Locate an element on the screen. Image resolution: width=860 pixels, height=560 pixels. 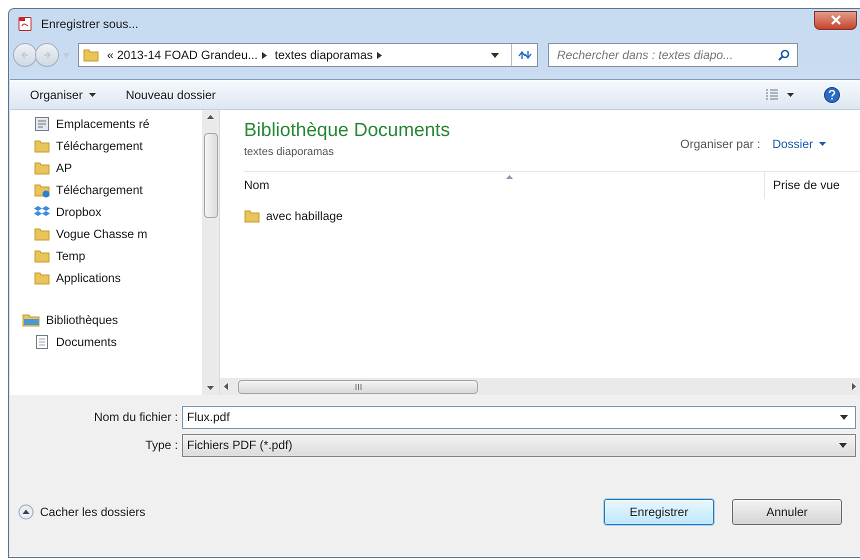
column-header: Prise de vue is located at coordinates (802, 185).